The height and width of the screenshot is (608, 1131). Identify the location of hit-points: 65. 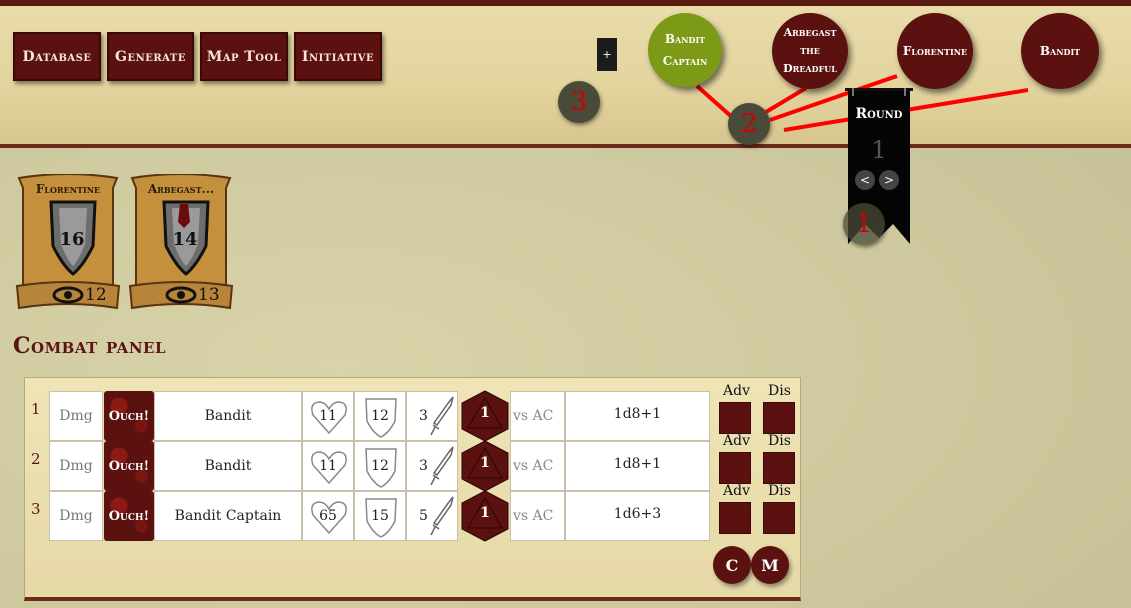
(328, 516).